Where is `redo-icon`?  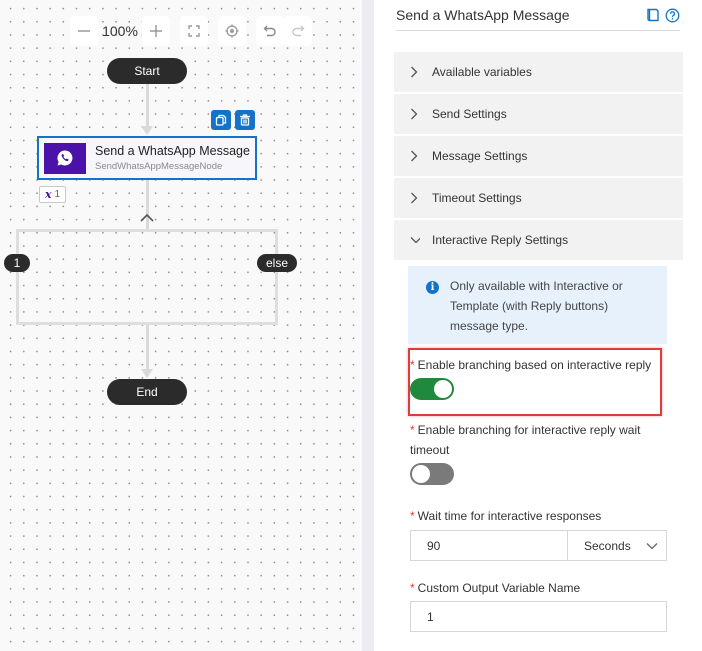 redo-icon is located at coordinates (298, 31).